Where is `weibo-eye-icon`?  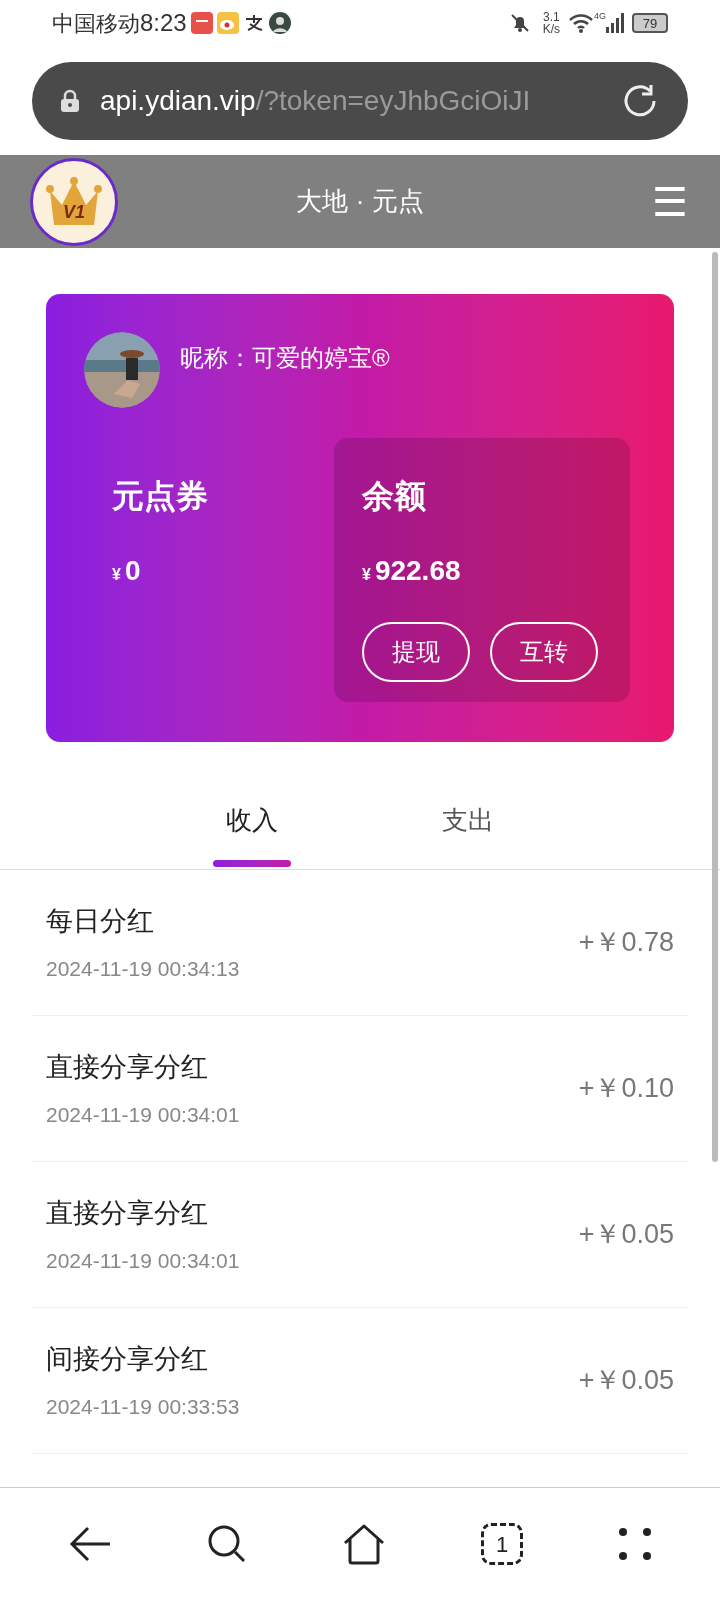 weibo-eye-icon is located at coordinates (227, 23).